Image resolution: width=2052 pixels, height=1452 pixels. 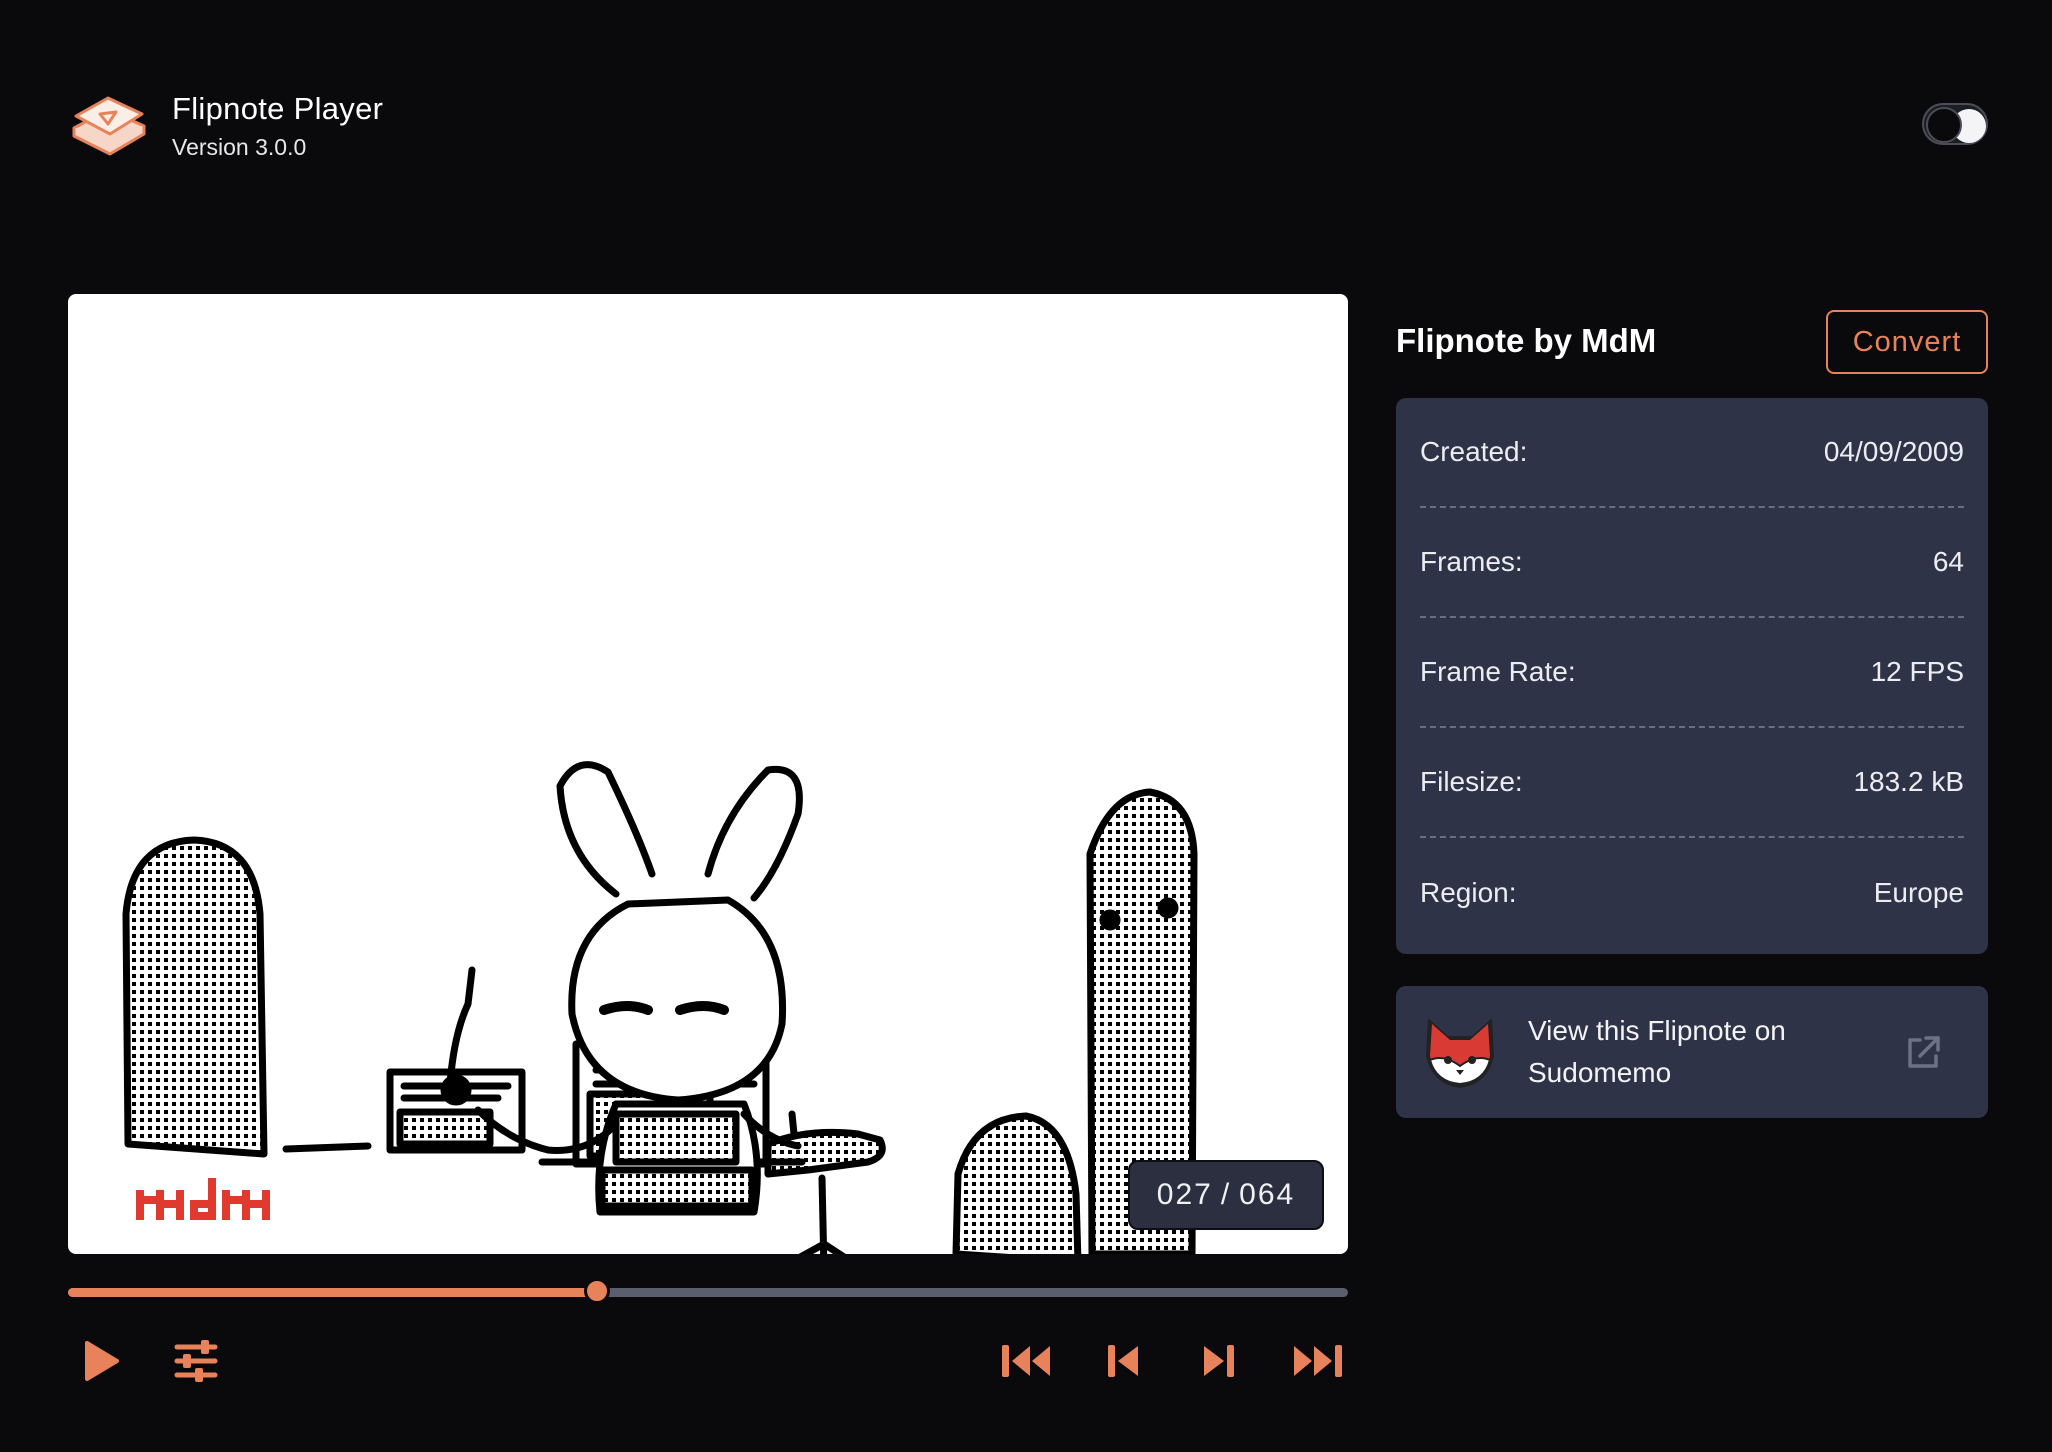 I want to click on progress-thumb, so click(x=596, y=1291).